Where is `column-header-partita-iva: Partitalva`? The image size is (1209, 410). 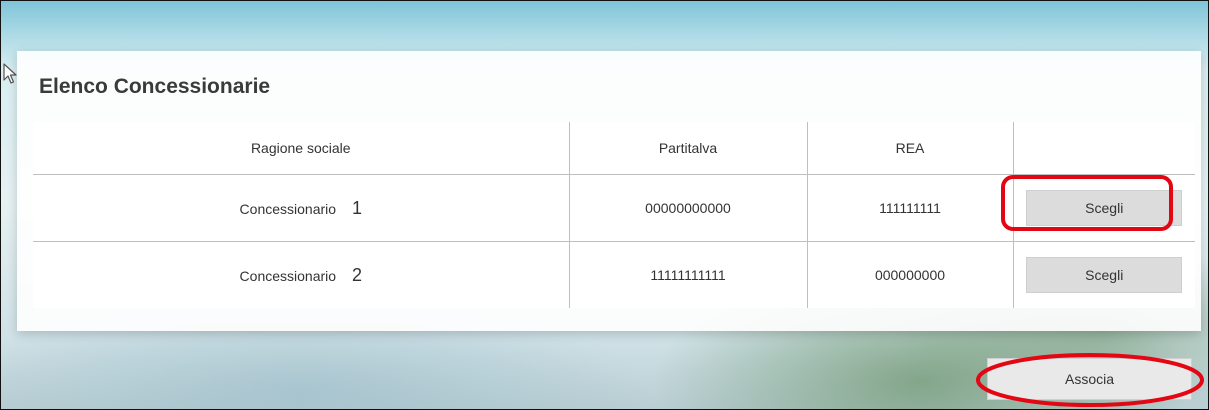
column-header-partita-iva: Partitalva is located at coordinates (688, 148).